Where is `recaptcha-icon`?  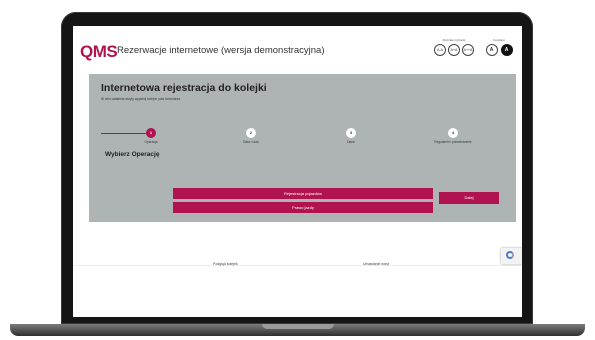
recaptcha-icon is located at coordinates (510, 255).